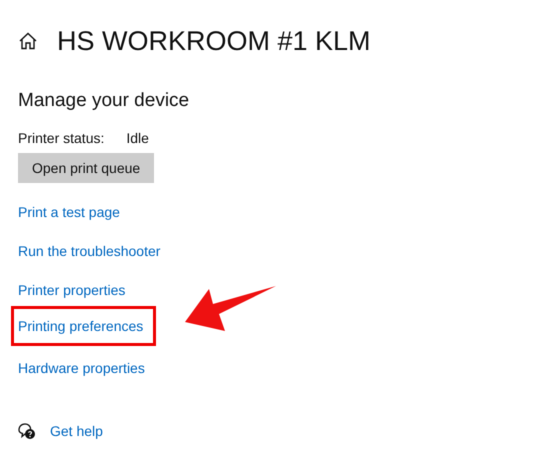 This screenshot has width=555, height=465. Describe the element at coordinates (76, 431) in the screenshot. I see `get-help-link: Get help` at that location.